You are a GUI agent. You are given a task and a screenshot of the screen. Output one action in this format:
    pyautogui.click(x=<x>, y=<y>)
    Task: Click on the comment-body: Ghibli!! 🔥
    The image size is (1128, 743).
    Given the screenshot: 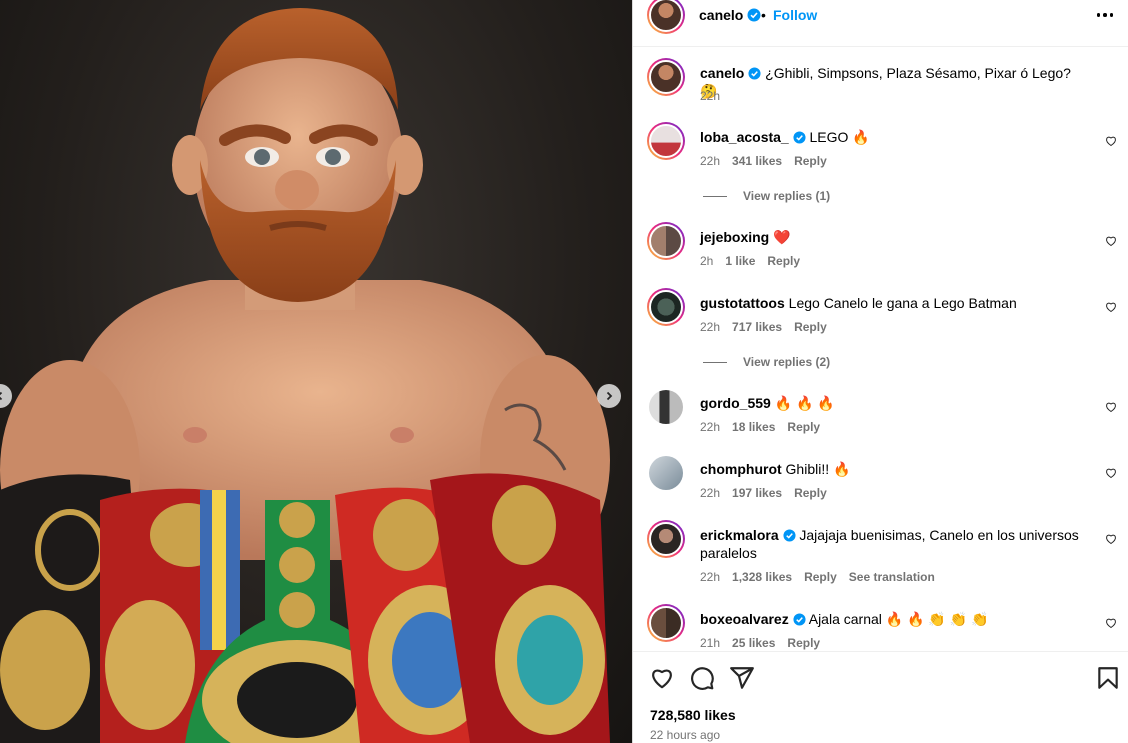 What is the action you would take?
    pyautogui.click(x=818, y=469)
    